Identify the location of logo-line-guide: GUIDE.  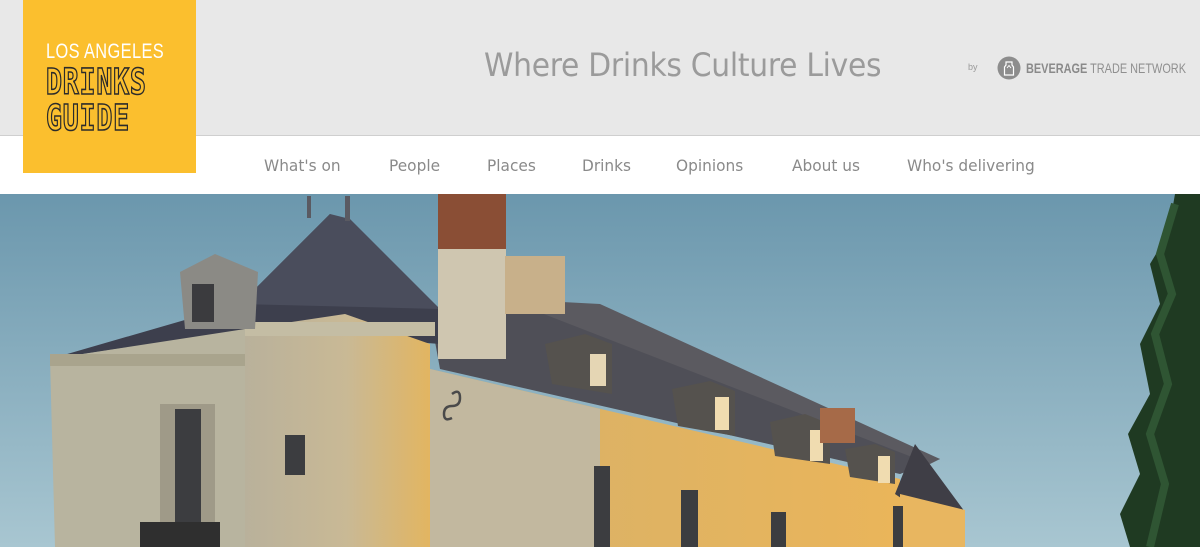
(87, 118).